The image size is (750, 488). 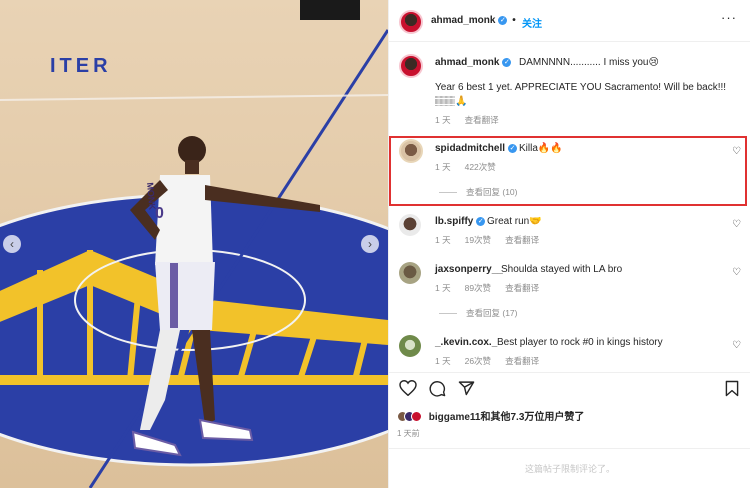 What do you see at coordinates (467, 62) in the screenshot?
I see `caption-username-text: ahmad_monk` at bounding box center [467, 62].